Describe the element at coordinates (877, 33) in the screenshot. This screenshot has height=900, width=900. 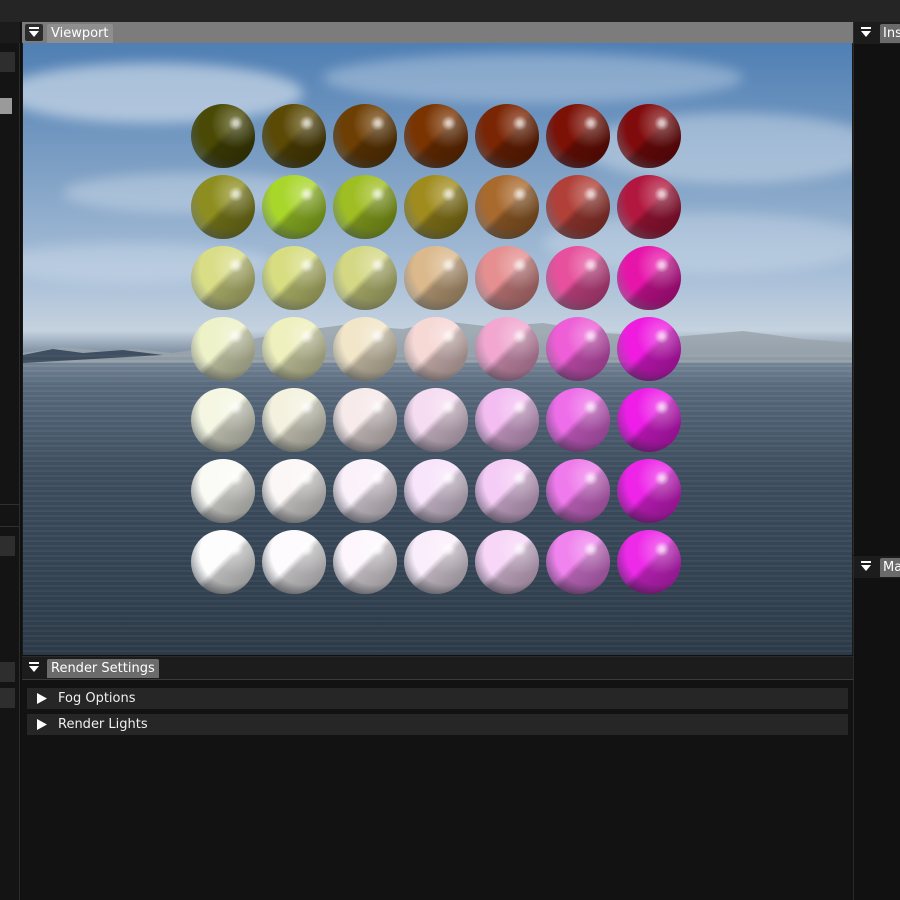
I see `inspector-tab-bar: Ins` at that location.